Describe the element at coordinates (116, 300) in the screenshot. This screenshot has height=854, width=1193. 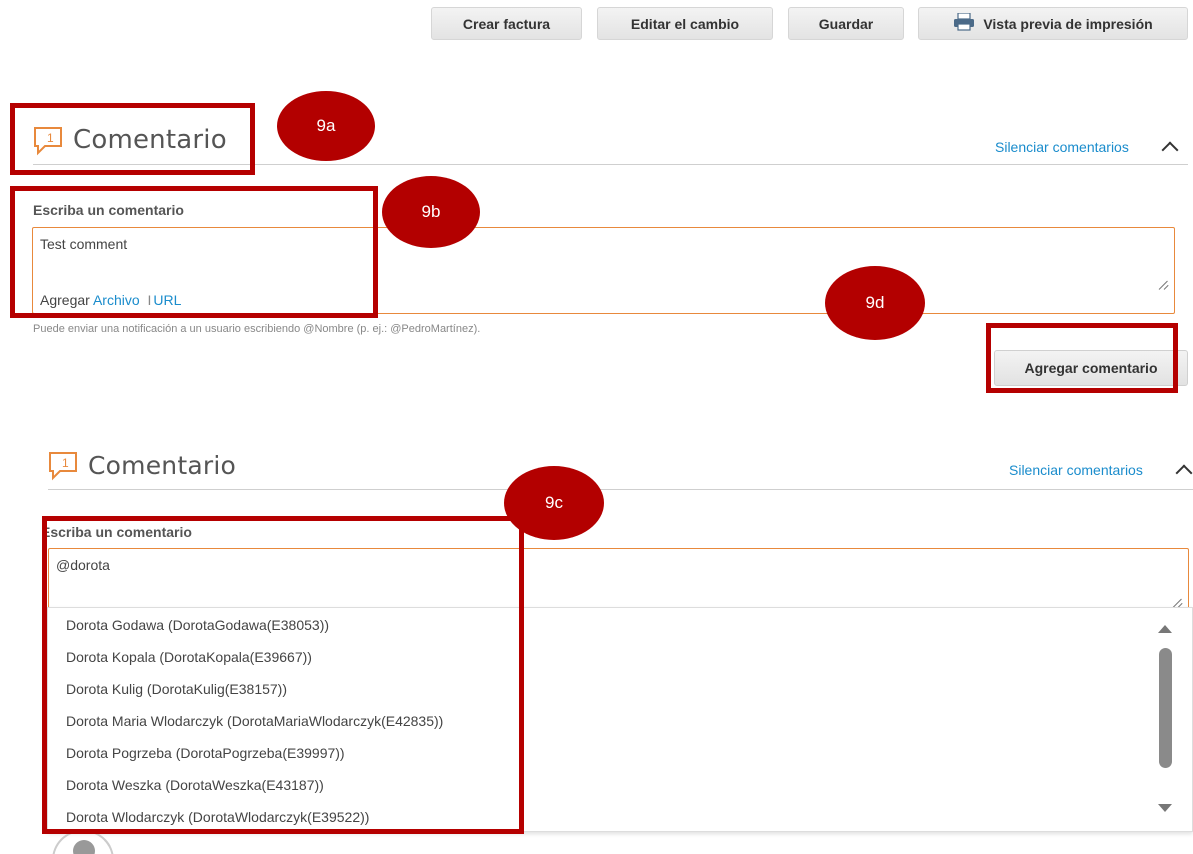
I see `attach-file-link: Archivo` at that location.